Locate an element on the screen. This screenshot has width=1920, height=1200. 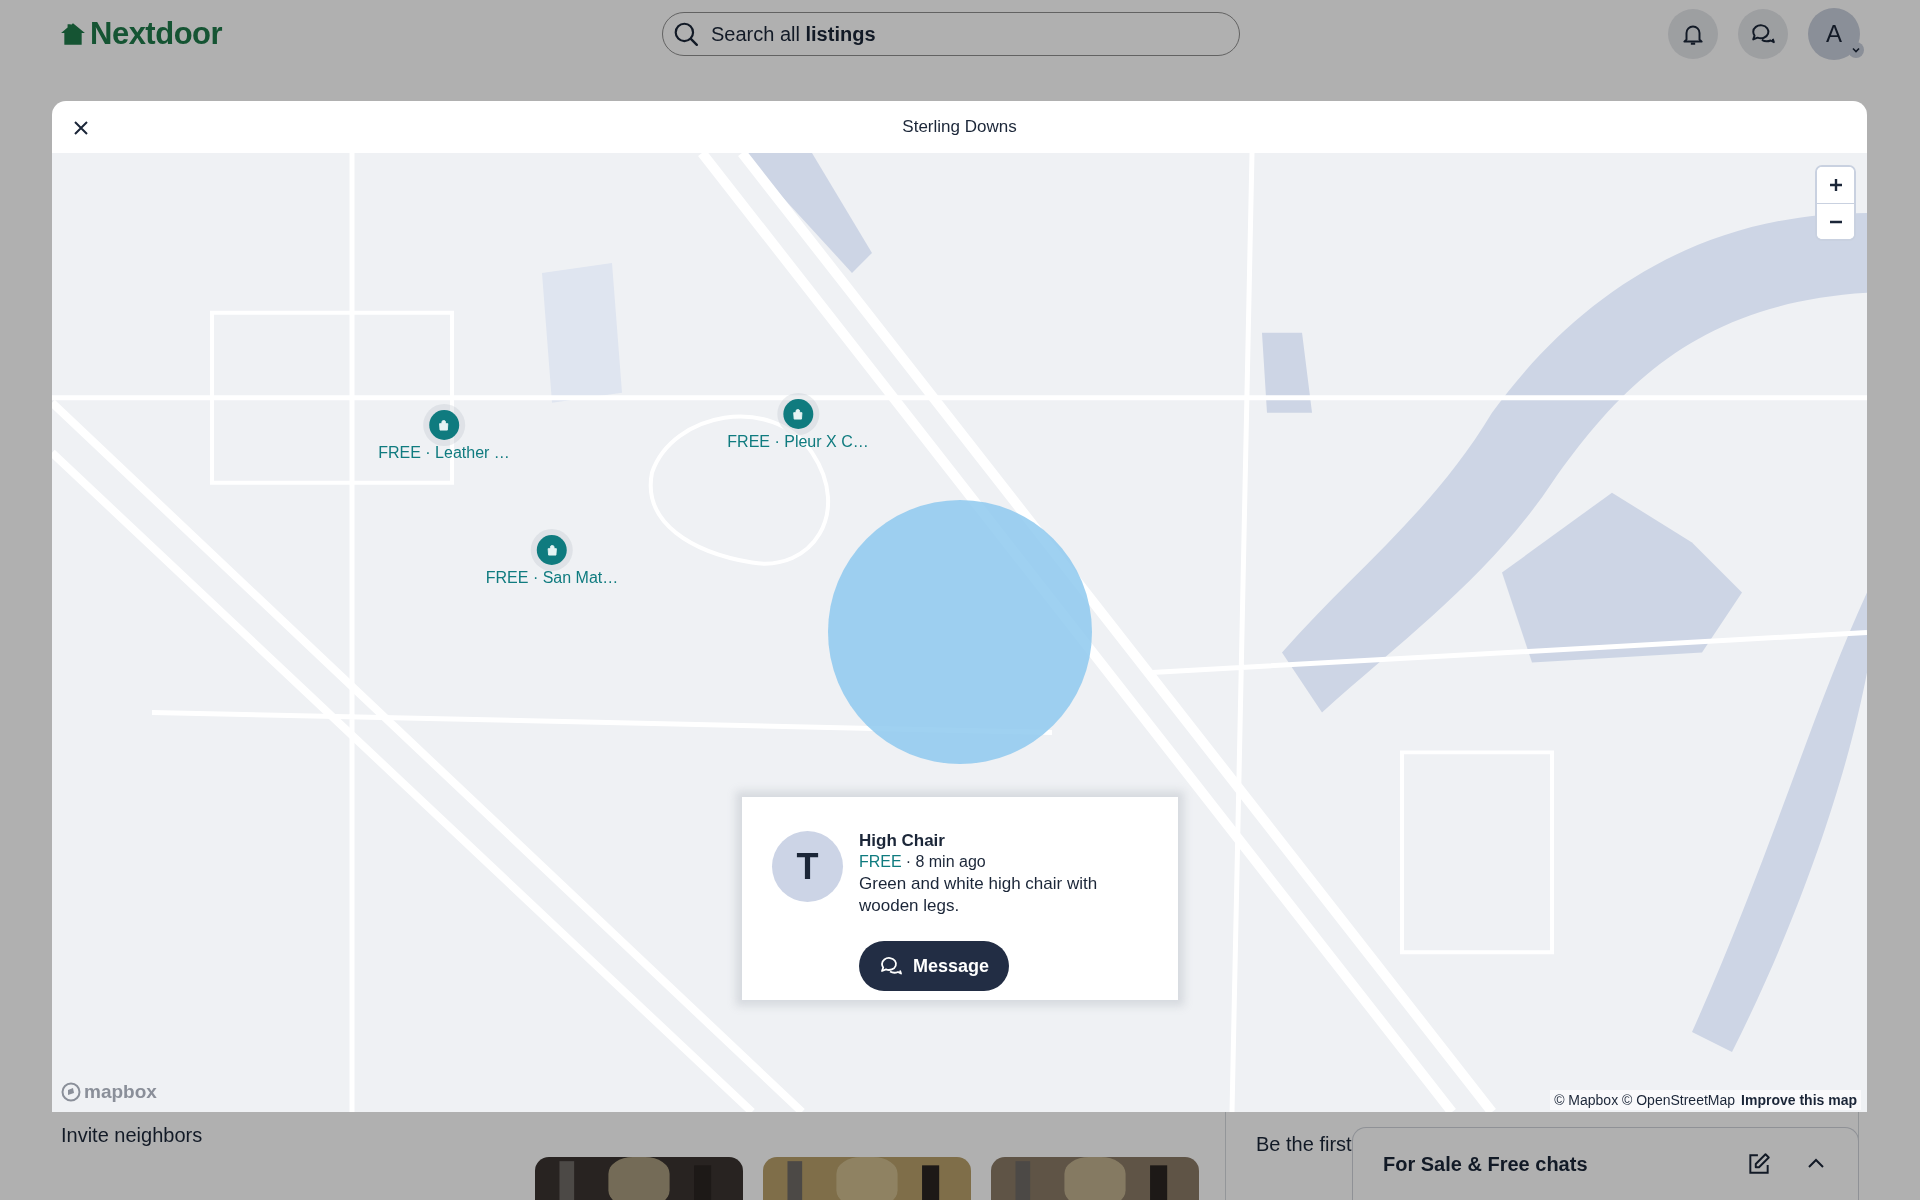
listing-price: FREE is located at coordinates (880, 862).